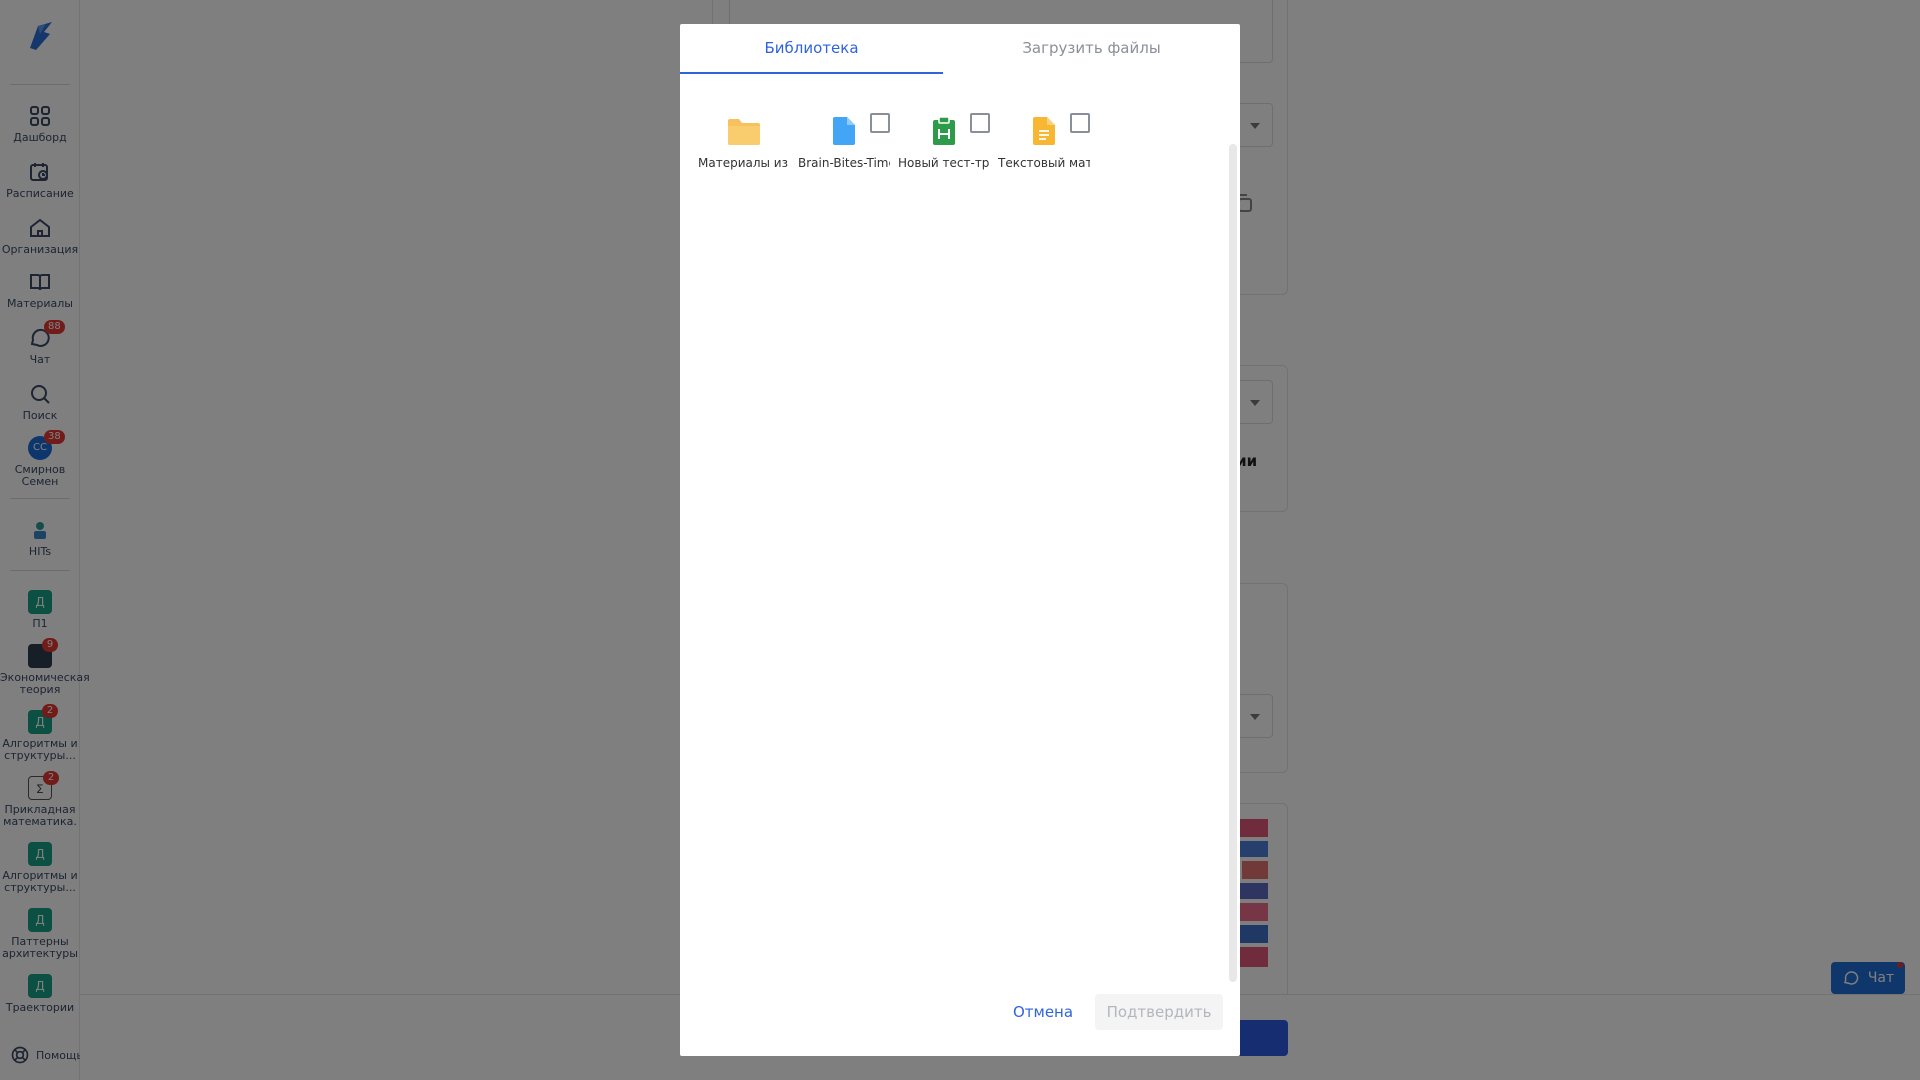  Describe the element at coordinates (1233, 563) in the screenshot. I see `scrollbar` at that location.